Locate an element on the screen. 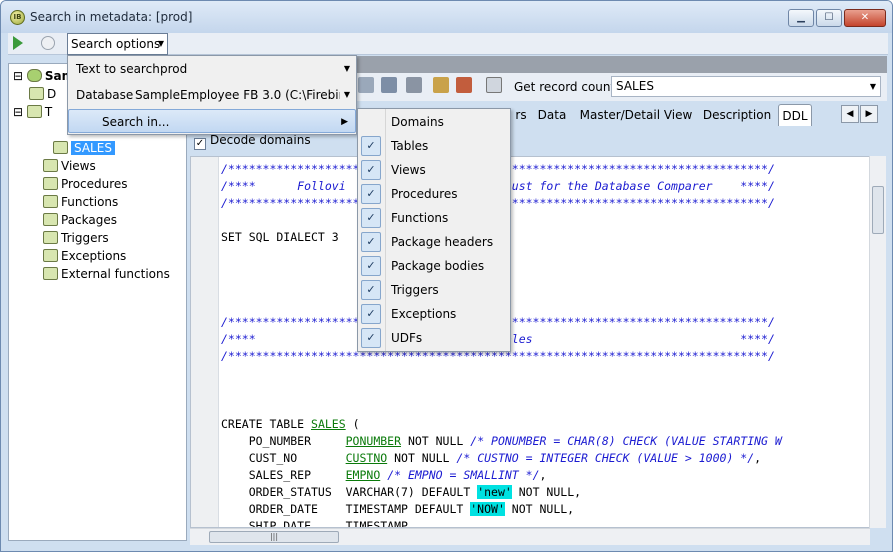 Image resolution: width=893 pixels, height=552 pixels. tree-item-sales: SALES is located at coordinates (84, 148).